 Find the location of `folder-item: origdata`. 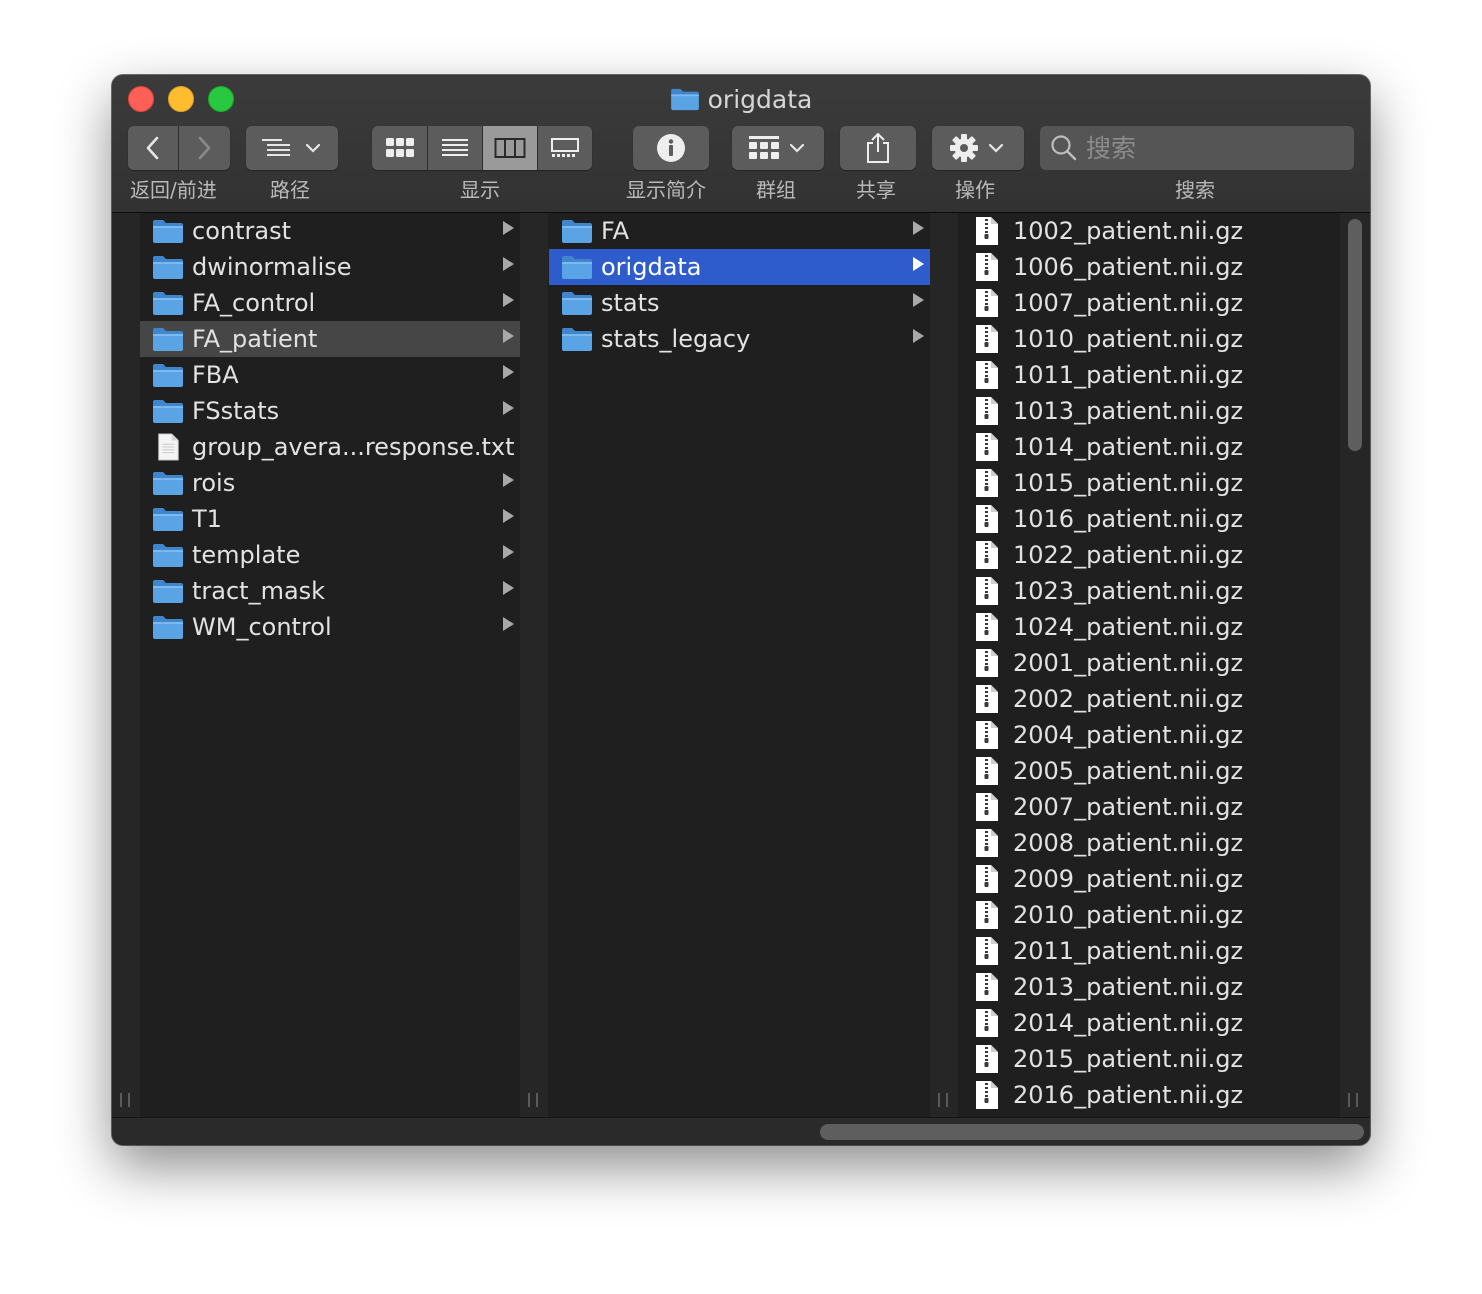

folder-item: origdata is located at coordinates (739, 267).